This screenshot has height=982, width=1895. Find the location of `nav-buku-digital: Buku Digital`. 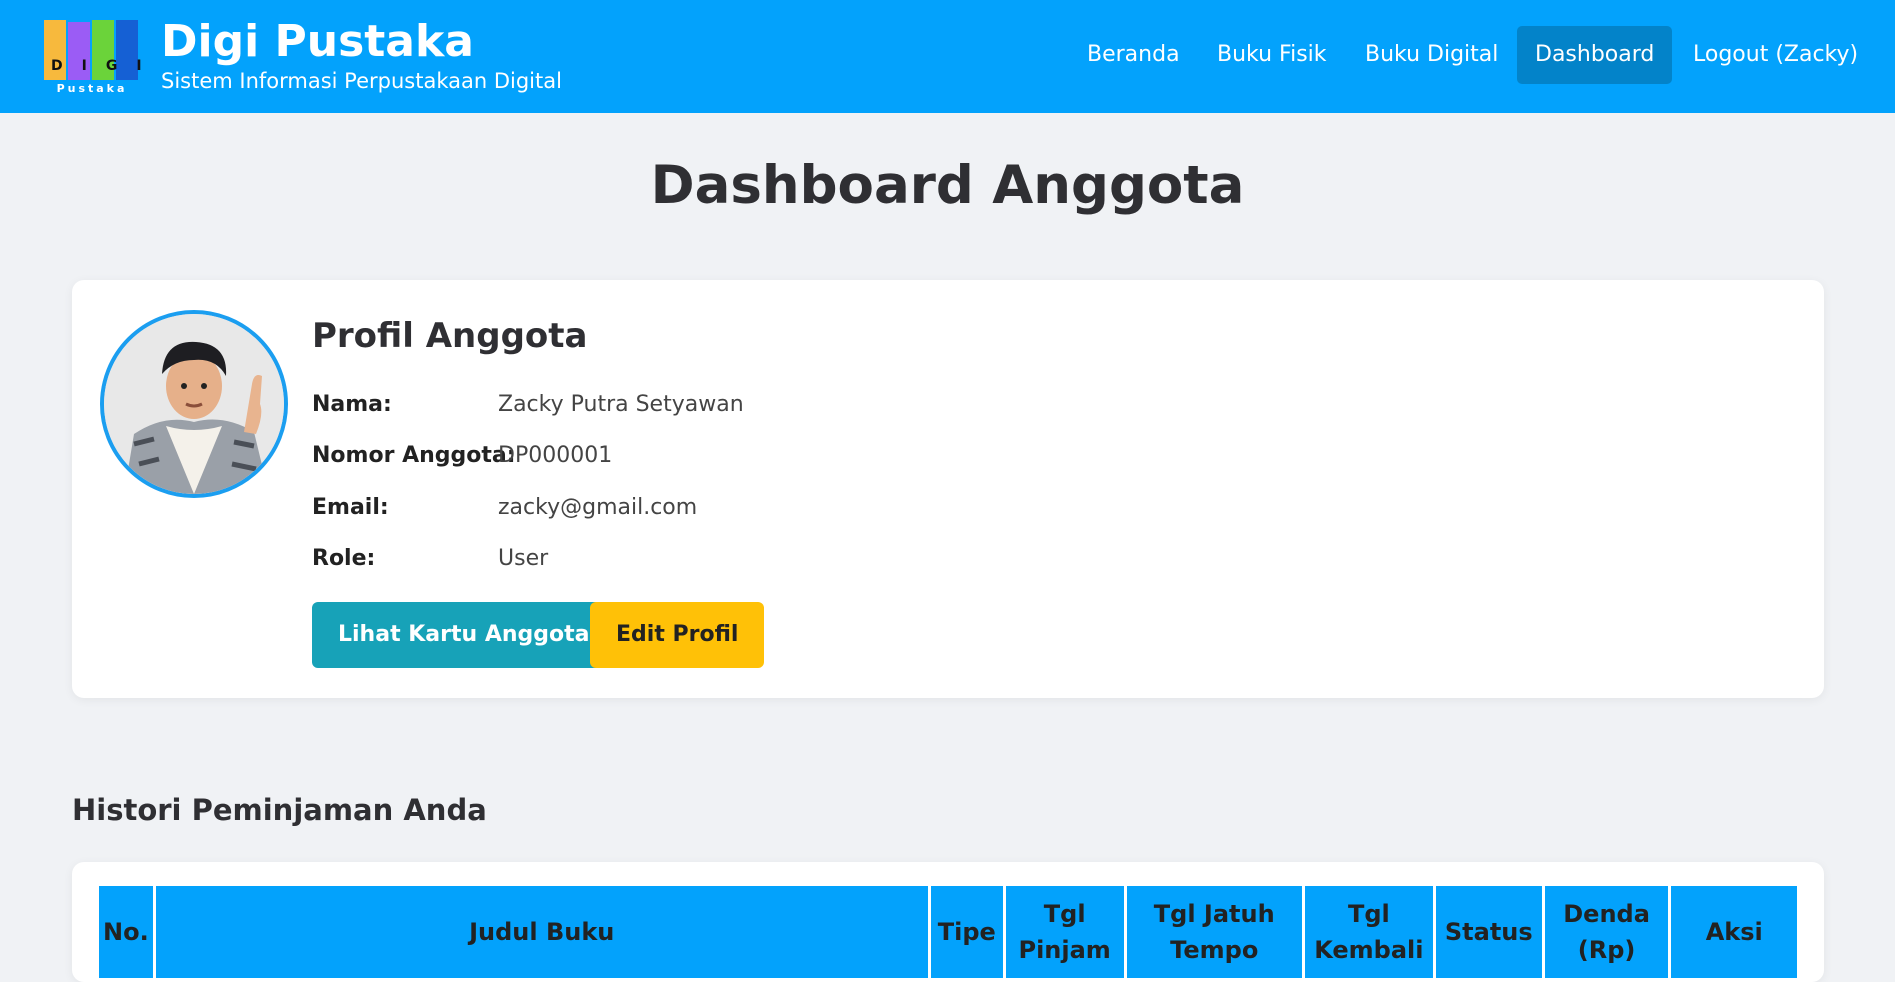

nav-buku-digital: Buku Digital is located at coordinates (1431, 55).